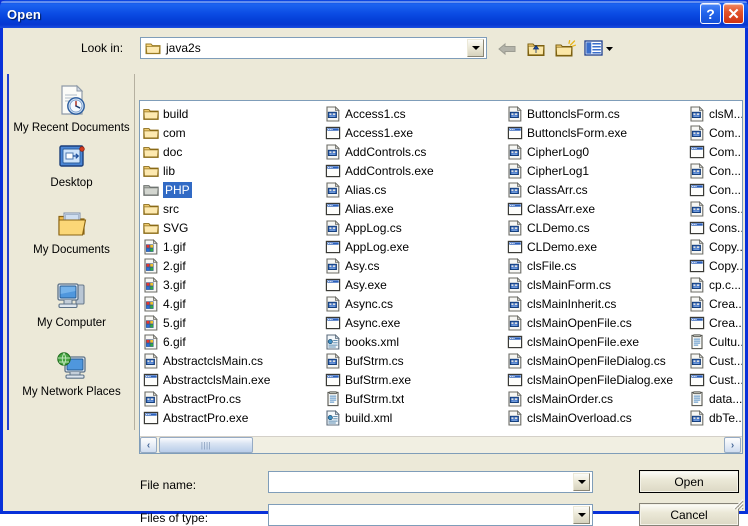  Describe the element at coordinates (313, 48) in the screenshot. I see `lookin-combobox: java2s` at that location.